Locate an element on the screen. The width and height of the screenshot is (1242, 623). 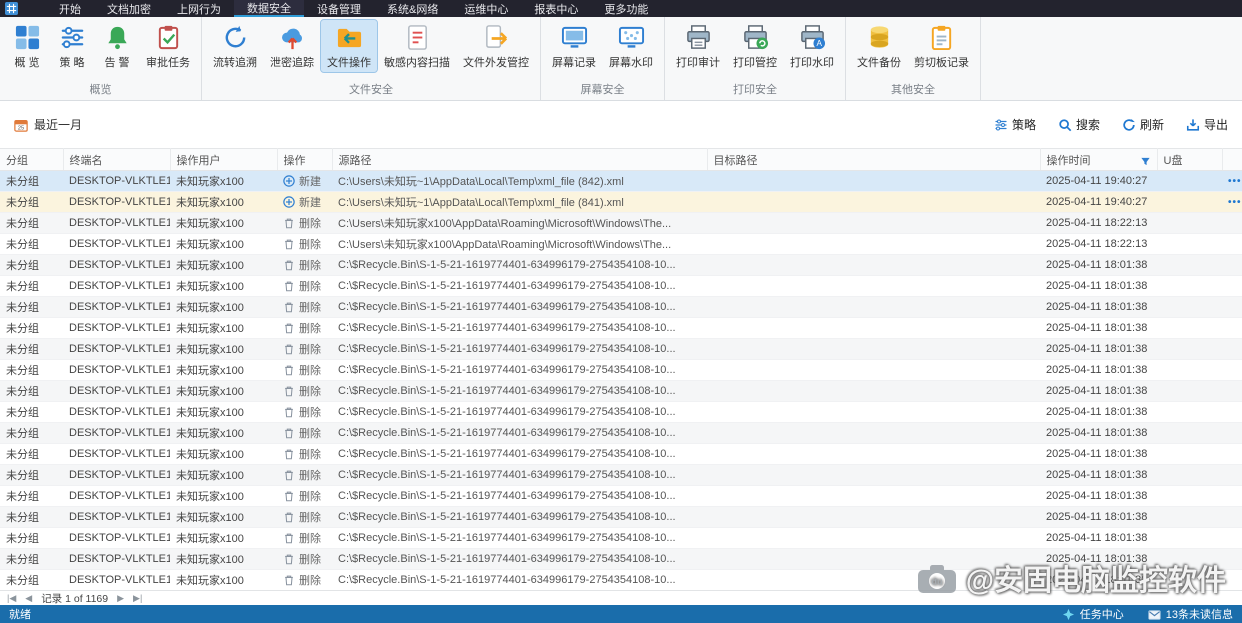
tab-设备管理: 设备管理 is located at coordinates (339, 8).